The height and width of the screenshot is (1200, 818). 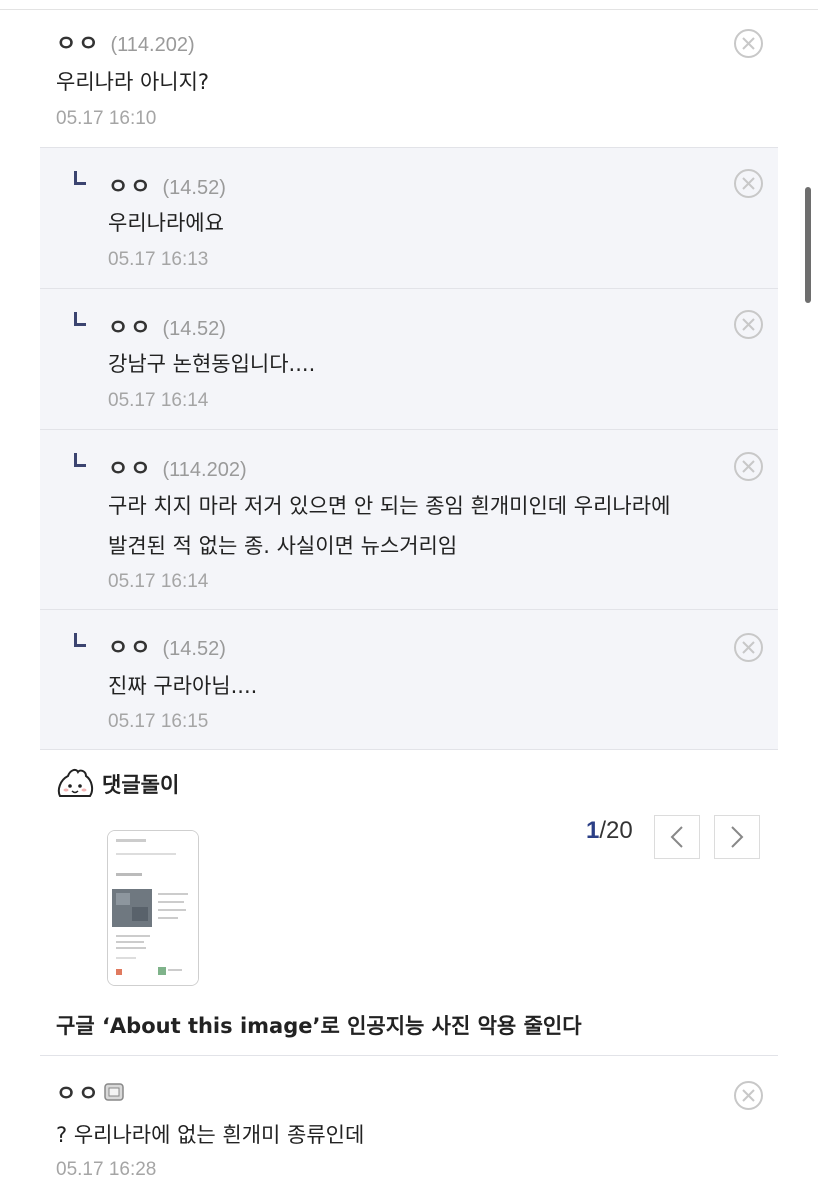 I want to click on pager-current: 1, so click(x=593, y=830).